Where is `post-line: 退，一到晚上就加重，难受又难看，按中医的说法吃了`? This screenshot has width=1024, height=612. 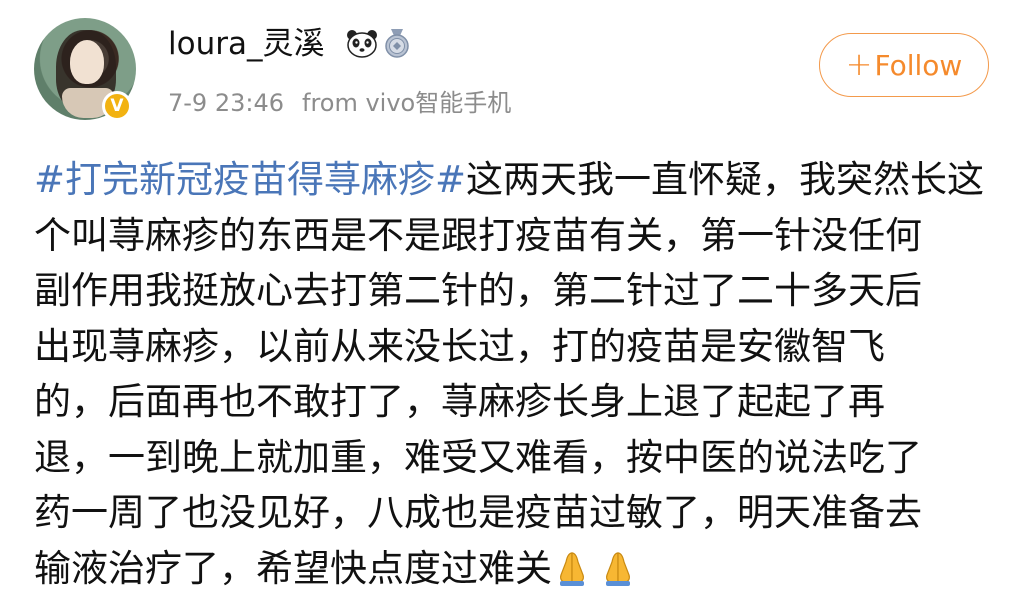
post-line: 退，一到晚上就加重，难受又难看，按中医的说法吃了 is located at coordinates (478, 457).